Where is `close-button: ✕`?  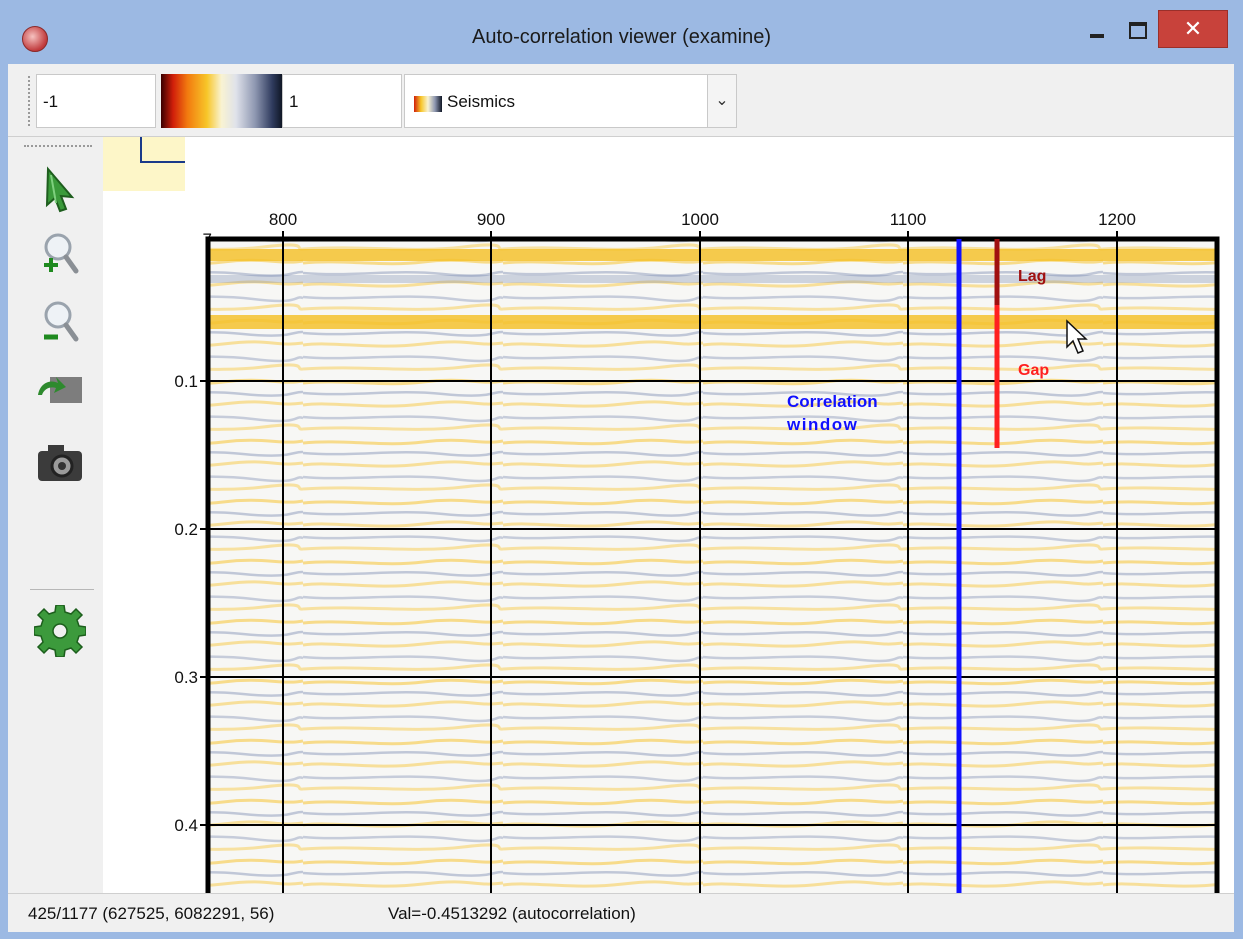 close-button: ✕ is located at coordinates (1193, 29).